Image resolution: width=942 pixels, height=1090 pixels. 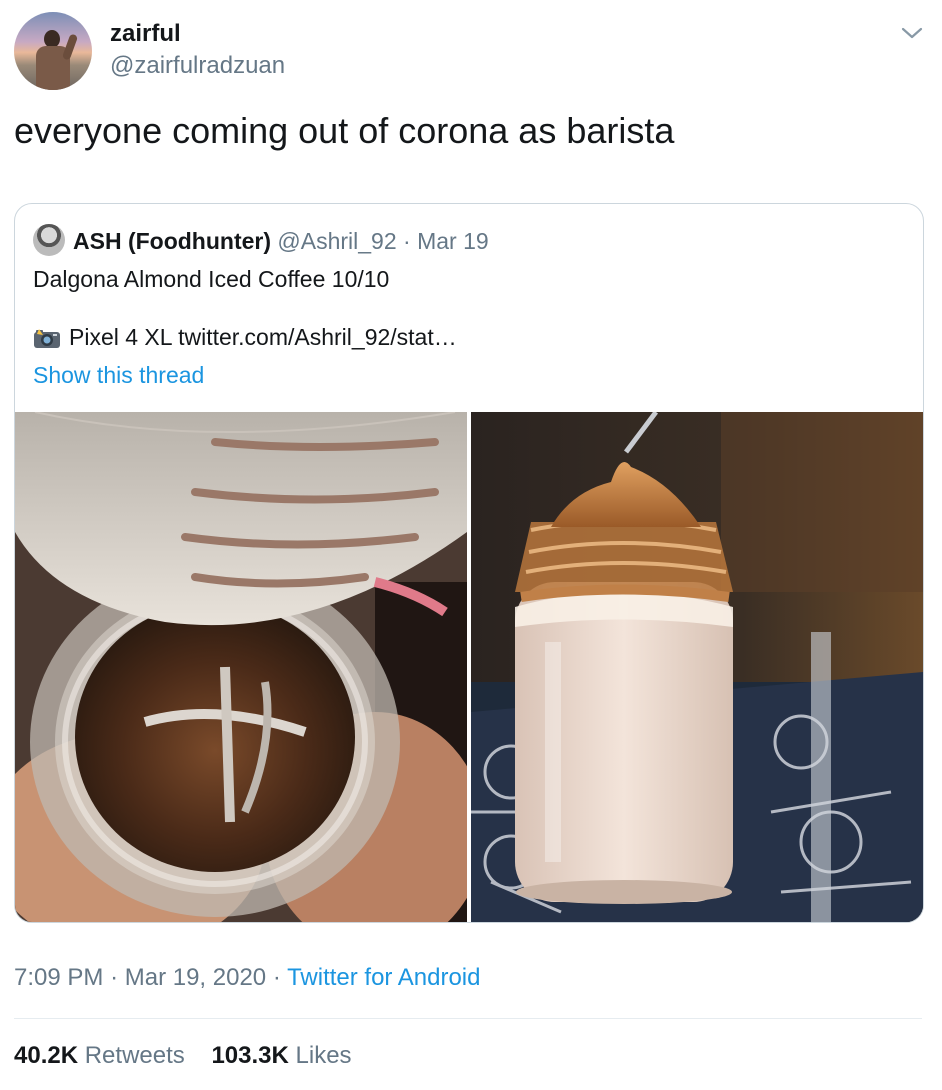 What do you see at coordinates (49, 240) in the screenshot?
I see `quoted-author-avatar` at bounding box center [49, 240].